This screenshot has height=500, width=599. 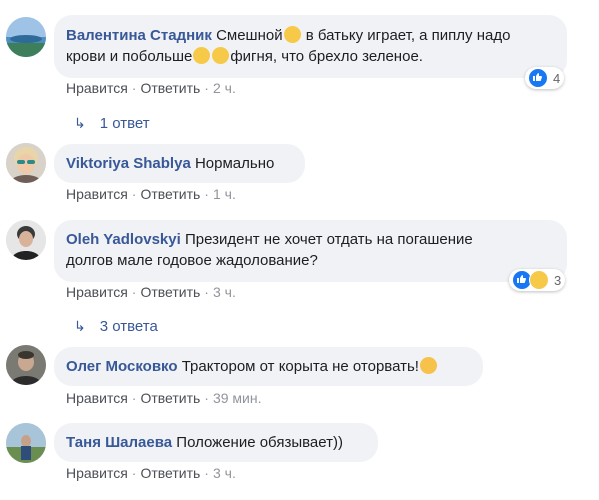 What do you see at coordinates (234, 163) in the screenshot?
I see `comment-text: Нормально` at bounding box center [234, 163].